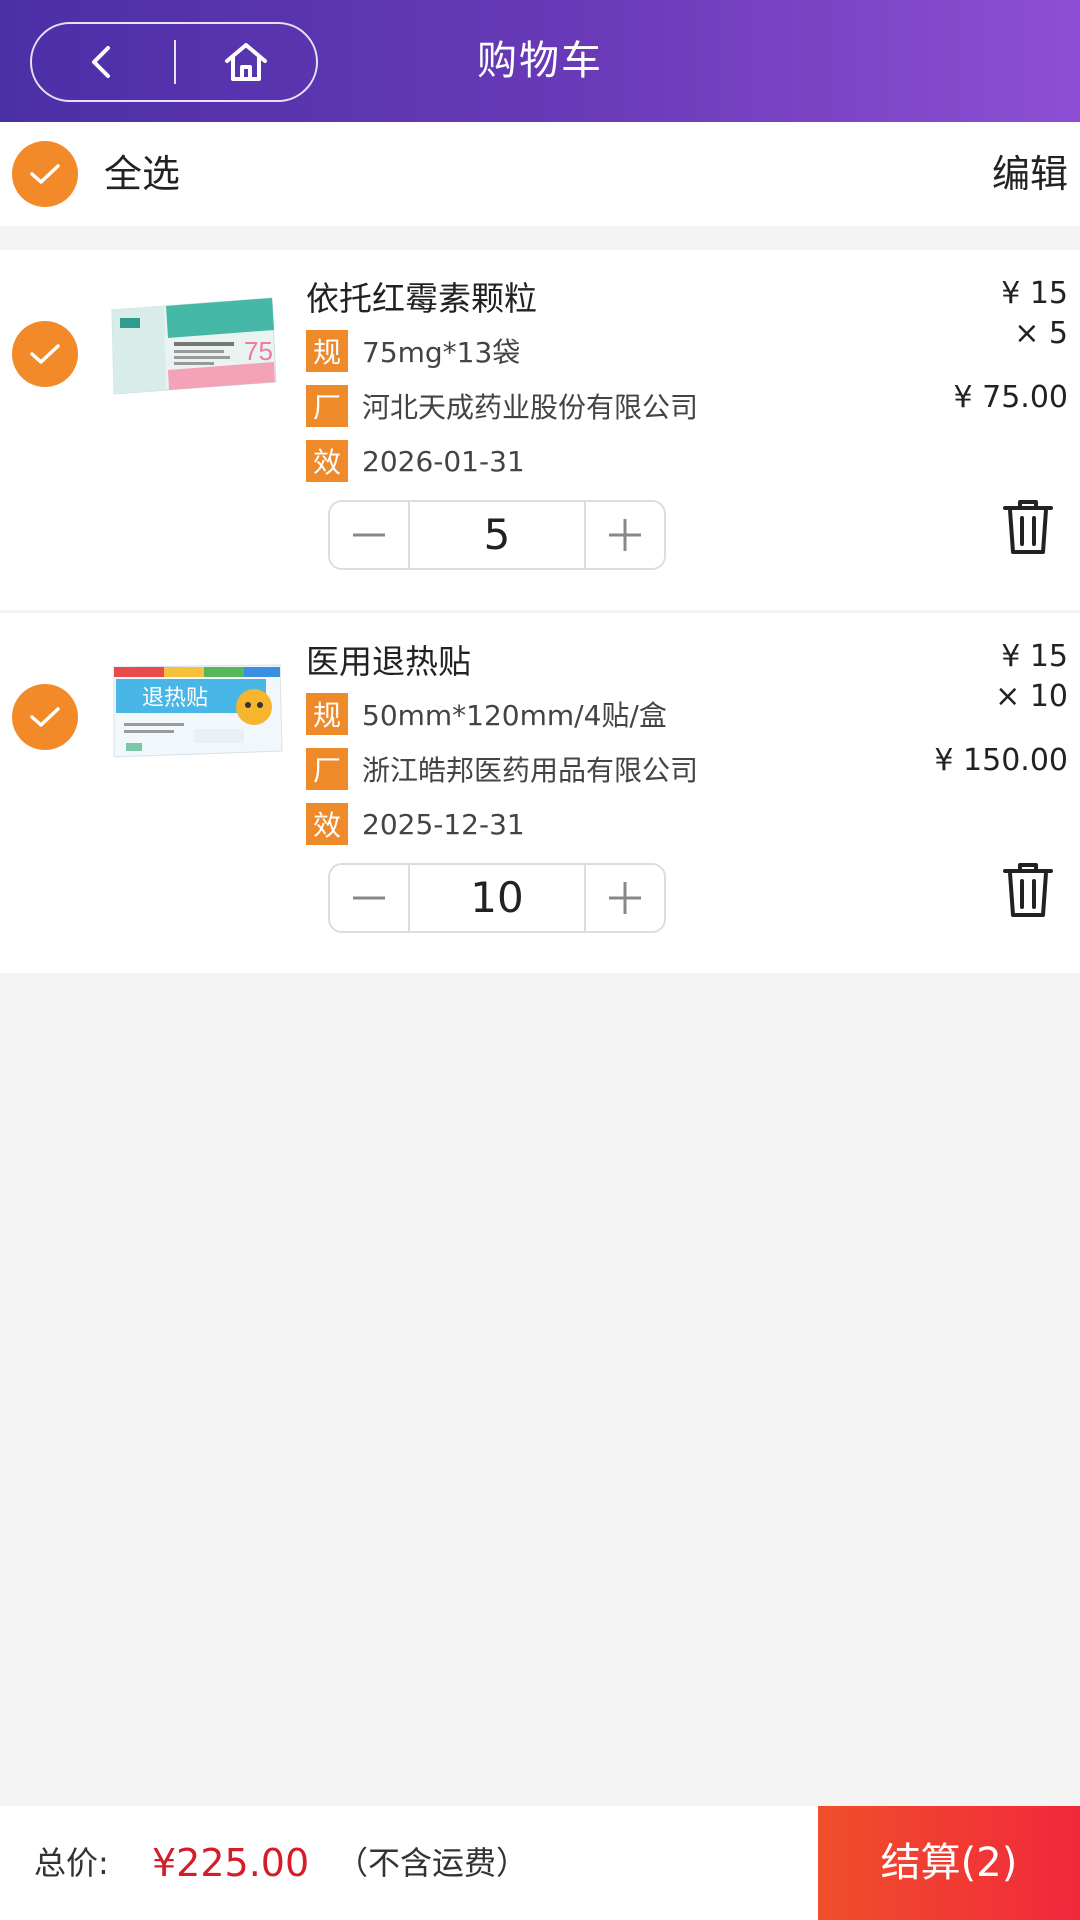 The height and width of the screenshot is (1920, 1080). I want to click on quantity-value: 10, so click(497, 898).